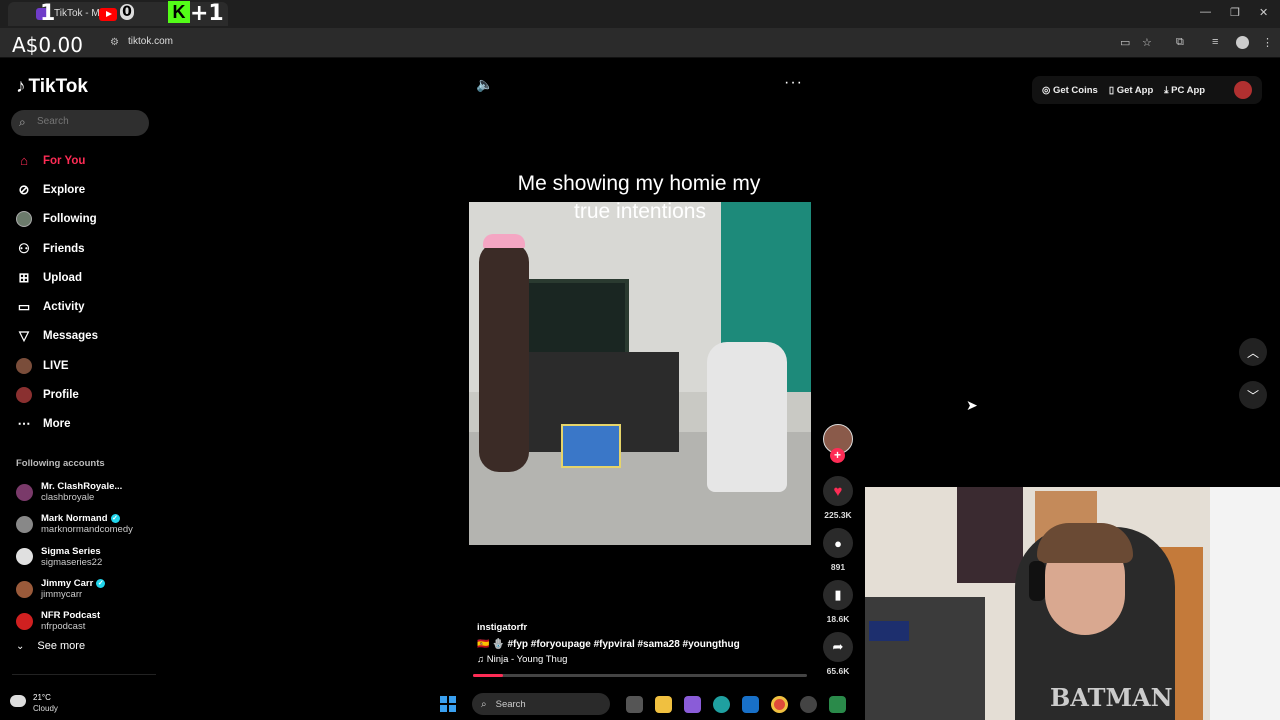  What do you see at coordinates (86, 394) in the screenshot?
I see `sidebar-item-profile: Profile` at bounding box center [86, 394].